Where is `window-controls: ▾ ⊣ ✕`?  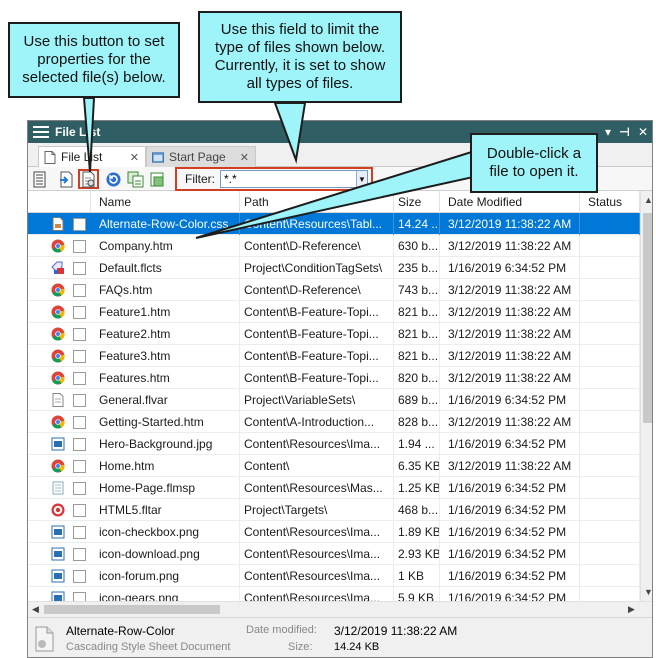
window-controls: ▾ ⊣ ✕ is located at coordinates (626, 132).